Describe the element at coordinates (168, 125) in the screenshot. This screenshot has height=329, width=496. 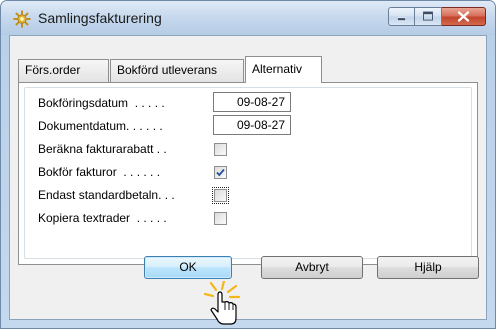
I see `dokumentdatum-row: Dokumentdatum. . . . . . 09-08-27` at that location.